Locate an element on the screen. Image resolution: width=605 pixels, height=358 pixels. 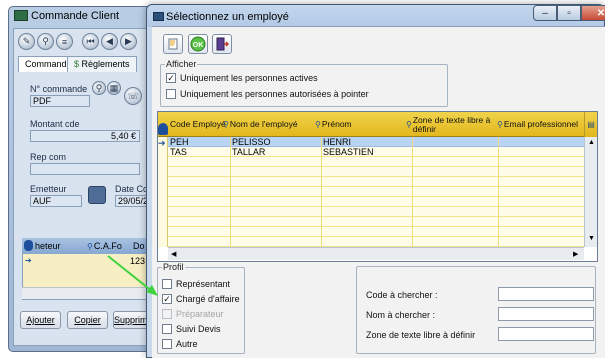
previous-record-icon: ◀ is located at coordinates (109, 41).